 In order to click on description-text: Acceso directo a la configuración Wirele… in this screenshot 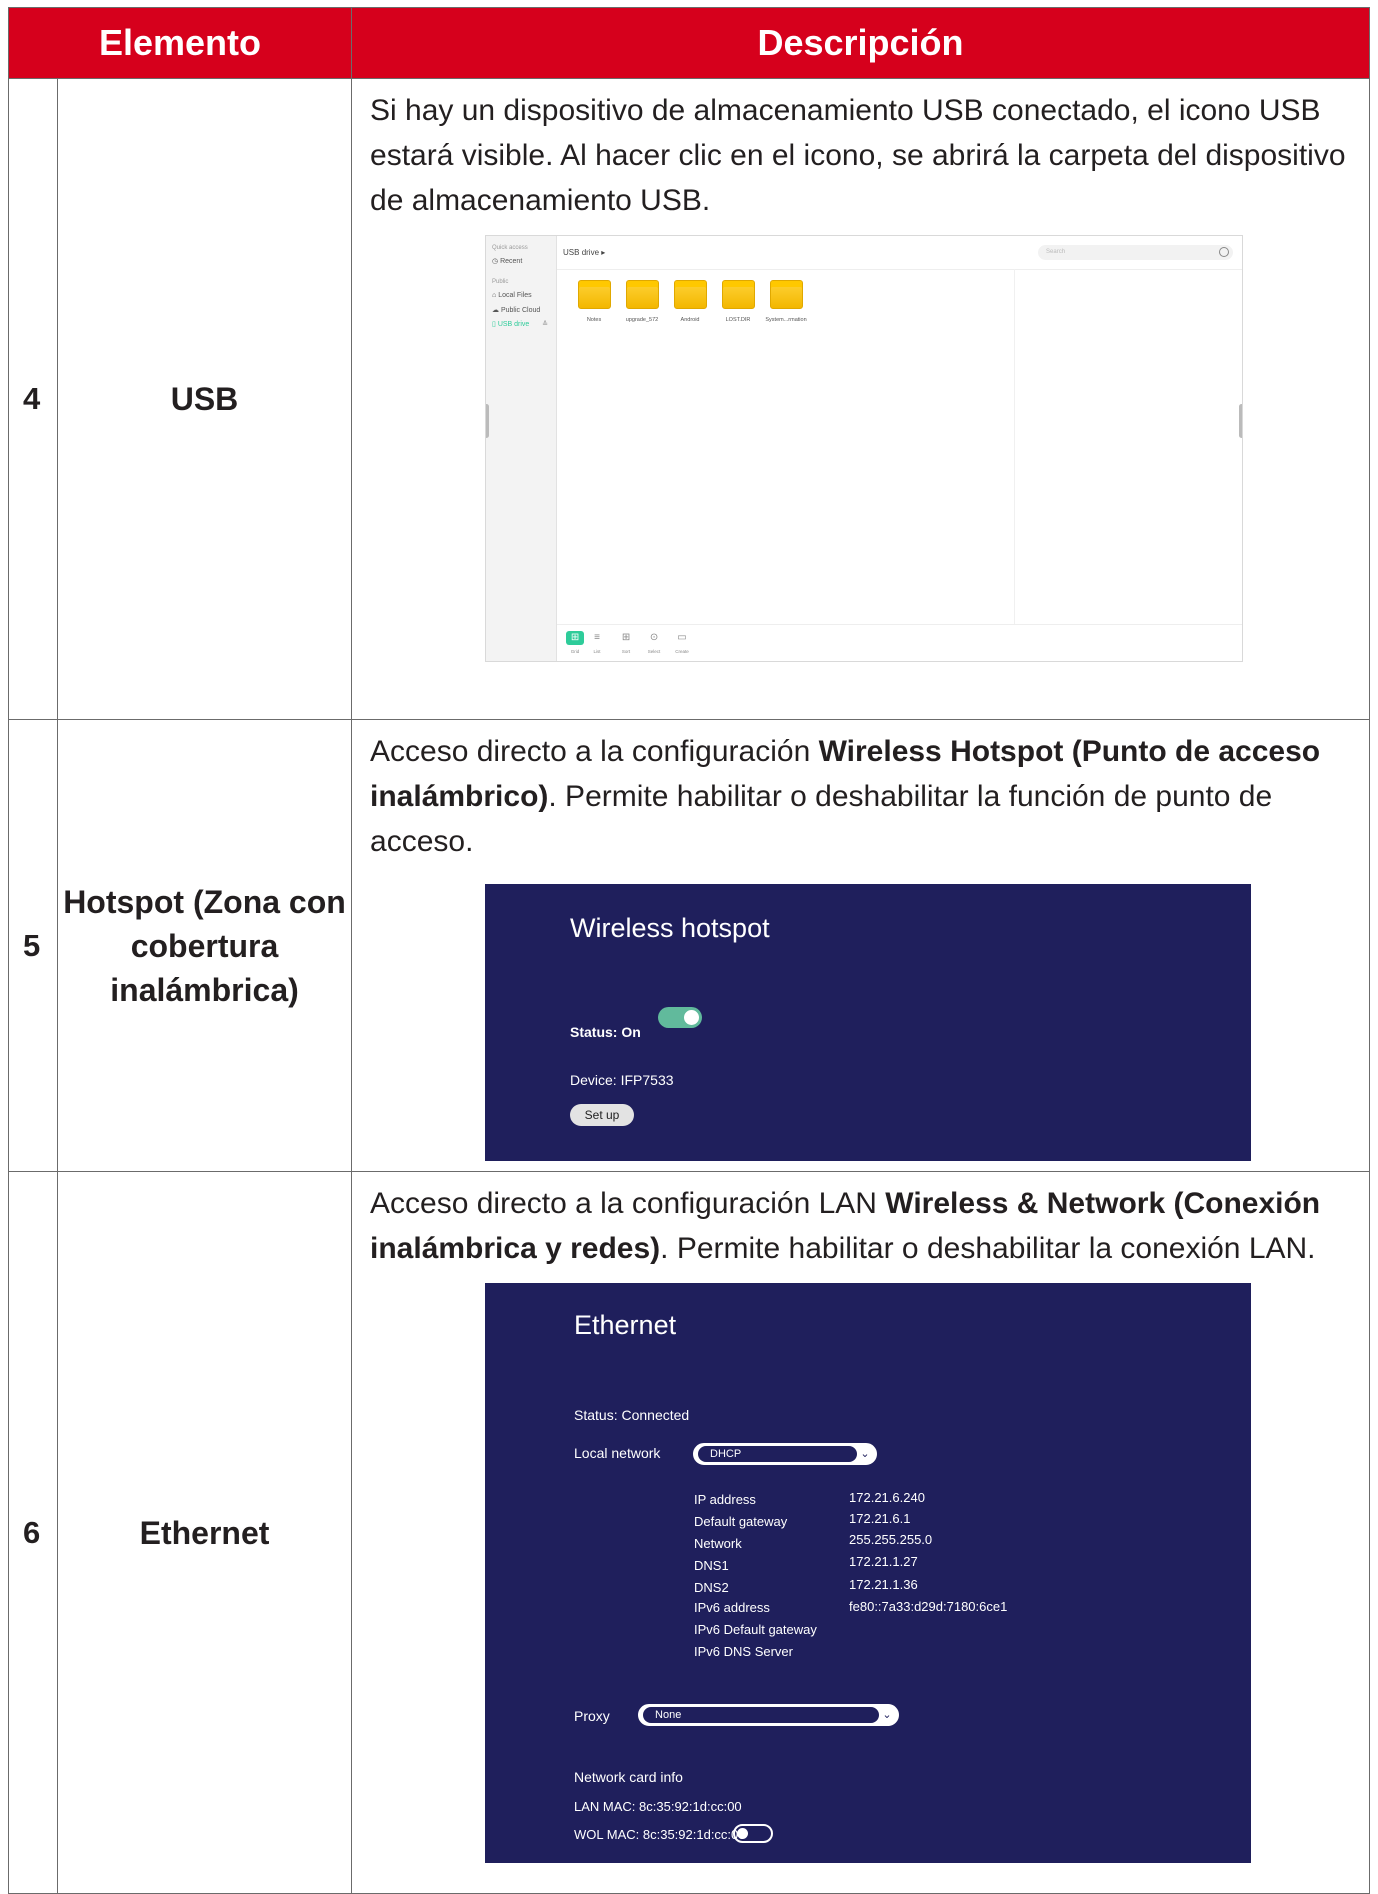, I will do `click(845, 796)`.